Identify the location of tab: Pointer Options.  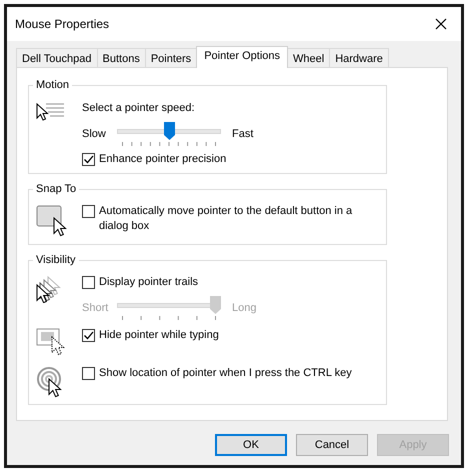
(242, 57).